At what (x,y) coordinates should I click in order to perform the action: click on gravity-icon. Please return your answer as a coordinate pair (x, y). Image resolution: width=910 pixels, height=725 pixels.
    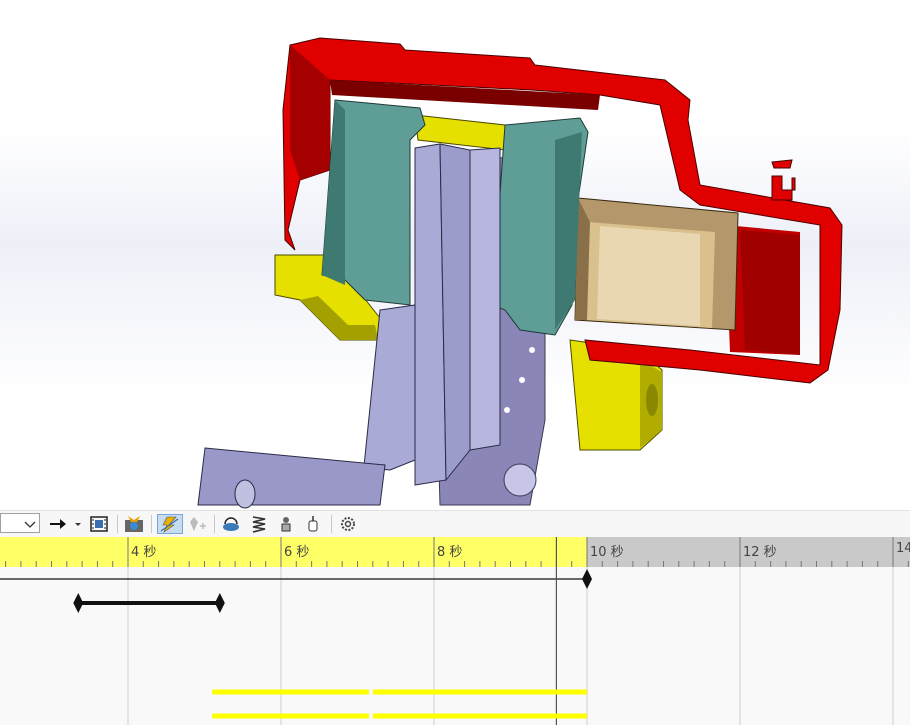
    Looking at the image, I should click on (313, 524).